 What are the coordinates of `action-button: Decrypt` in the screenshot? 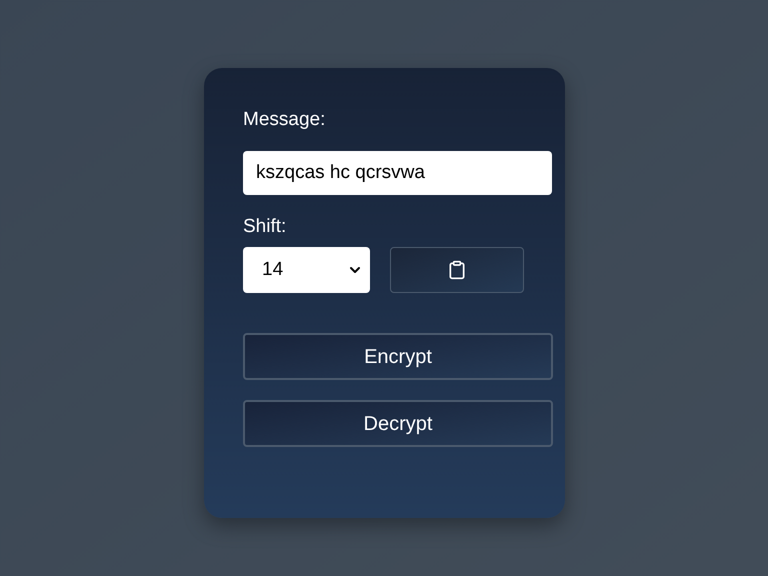 It's located at (398, 423).